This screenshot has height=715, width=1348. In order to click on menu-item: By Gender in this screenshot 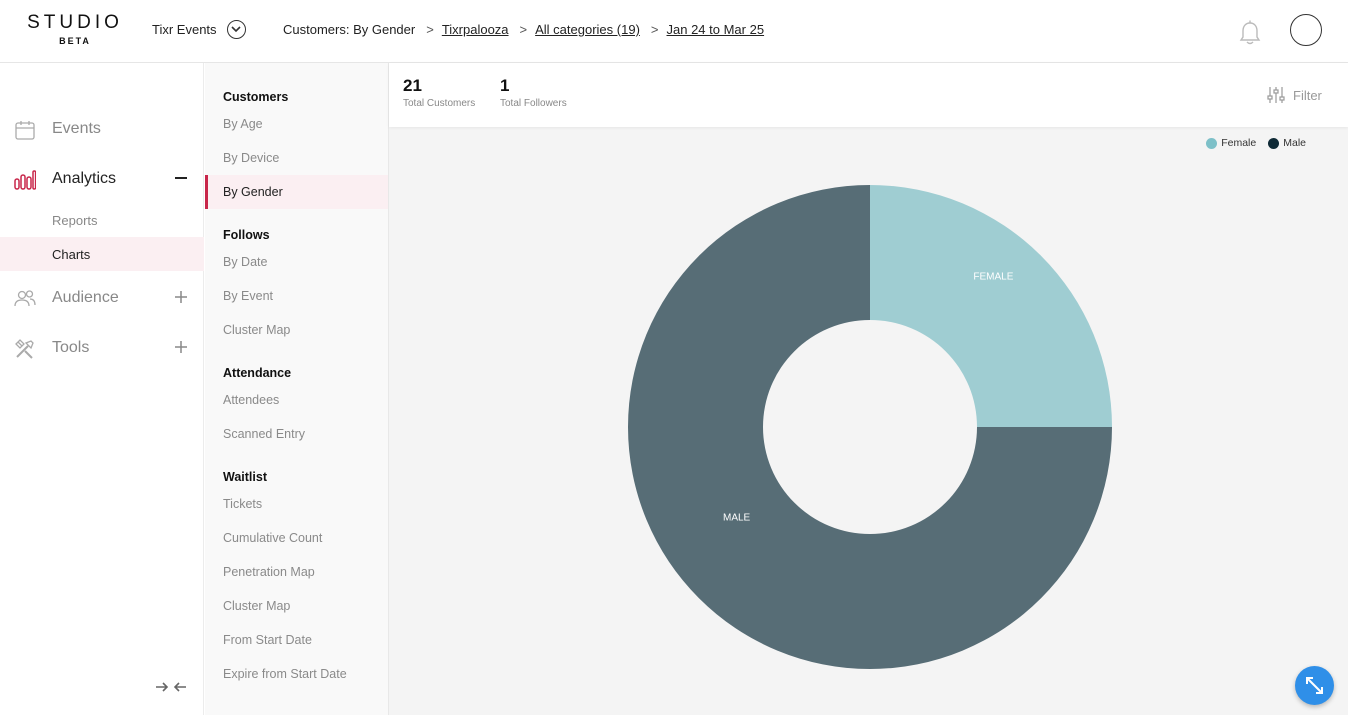, I will do `click(296, 192)`.